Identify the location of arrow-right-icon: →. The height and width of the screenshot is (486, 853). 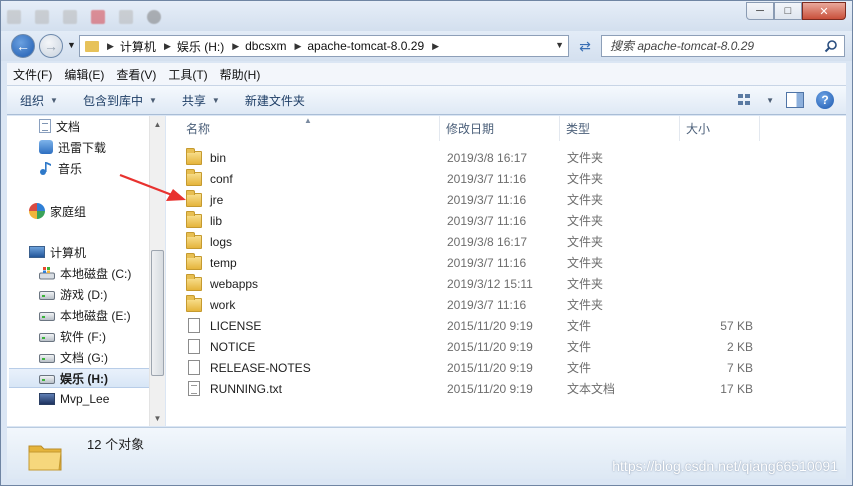
(51, 46).